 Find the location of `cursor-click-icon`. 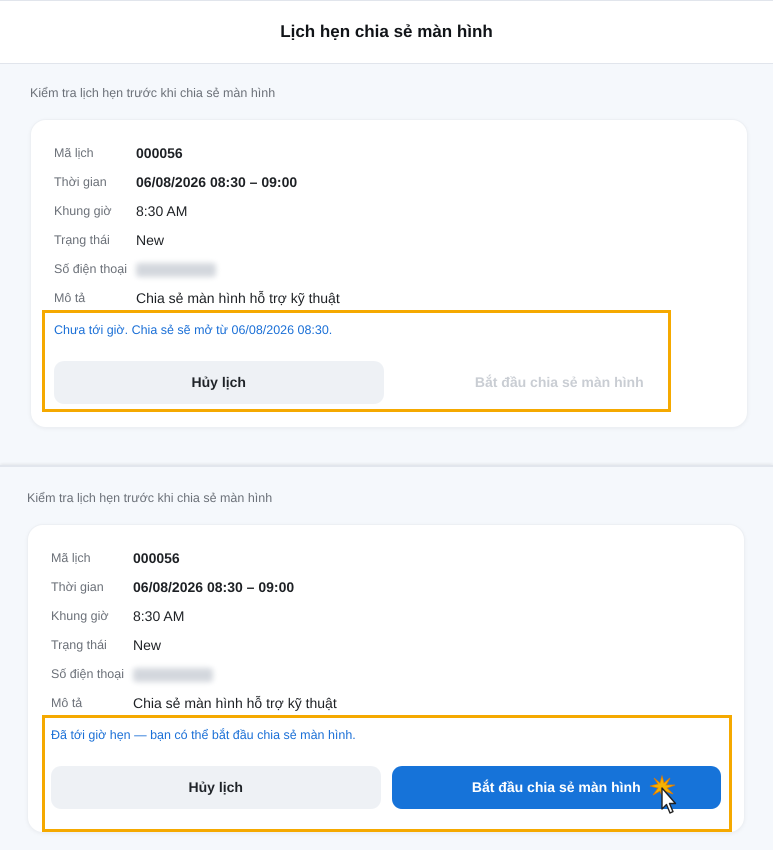

cursor-click-icon is located at coordinates (663, 795).